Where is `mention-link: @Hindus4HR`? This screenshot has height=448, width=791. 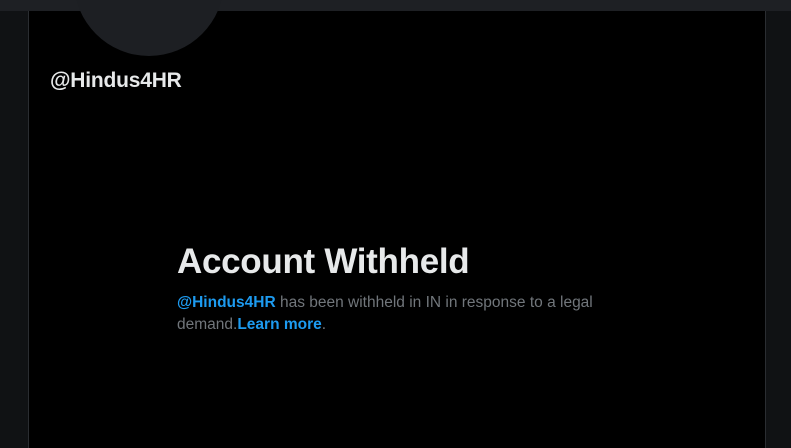 mention-link: @Hindus4HR is located at coordinates (226, 302).